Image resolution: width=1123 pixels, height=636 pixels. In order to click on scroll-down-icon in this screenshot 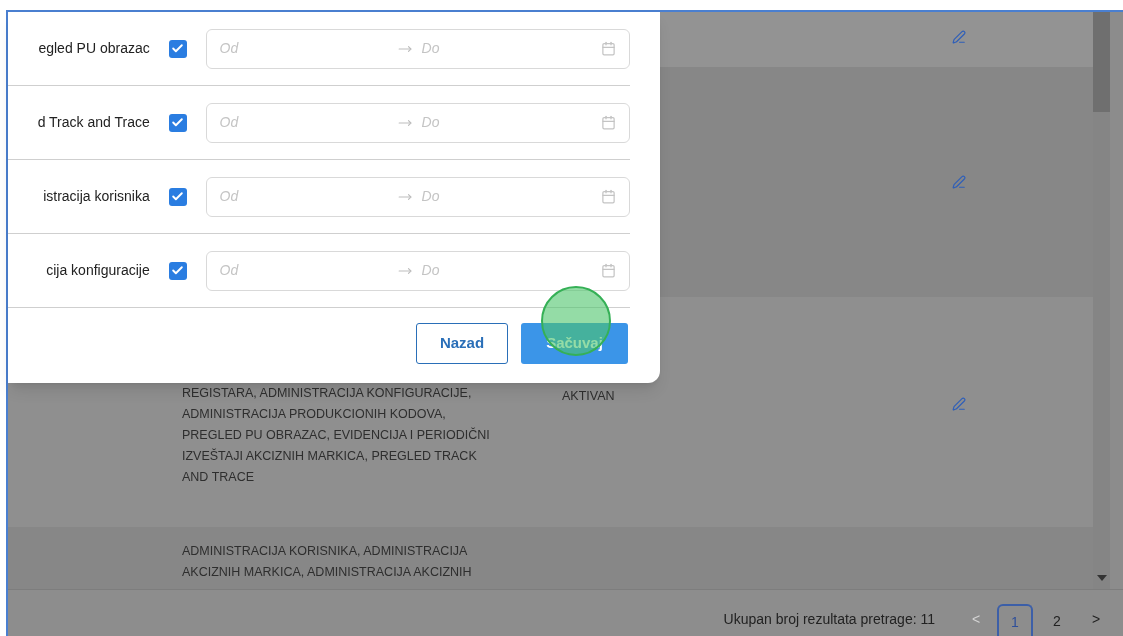, I will do `click(1101, 578)`.